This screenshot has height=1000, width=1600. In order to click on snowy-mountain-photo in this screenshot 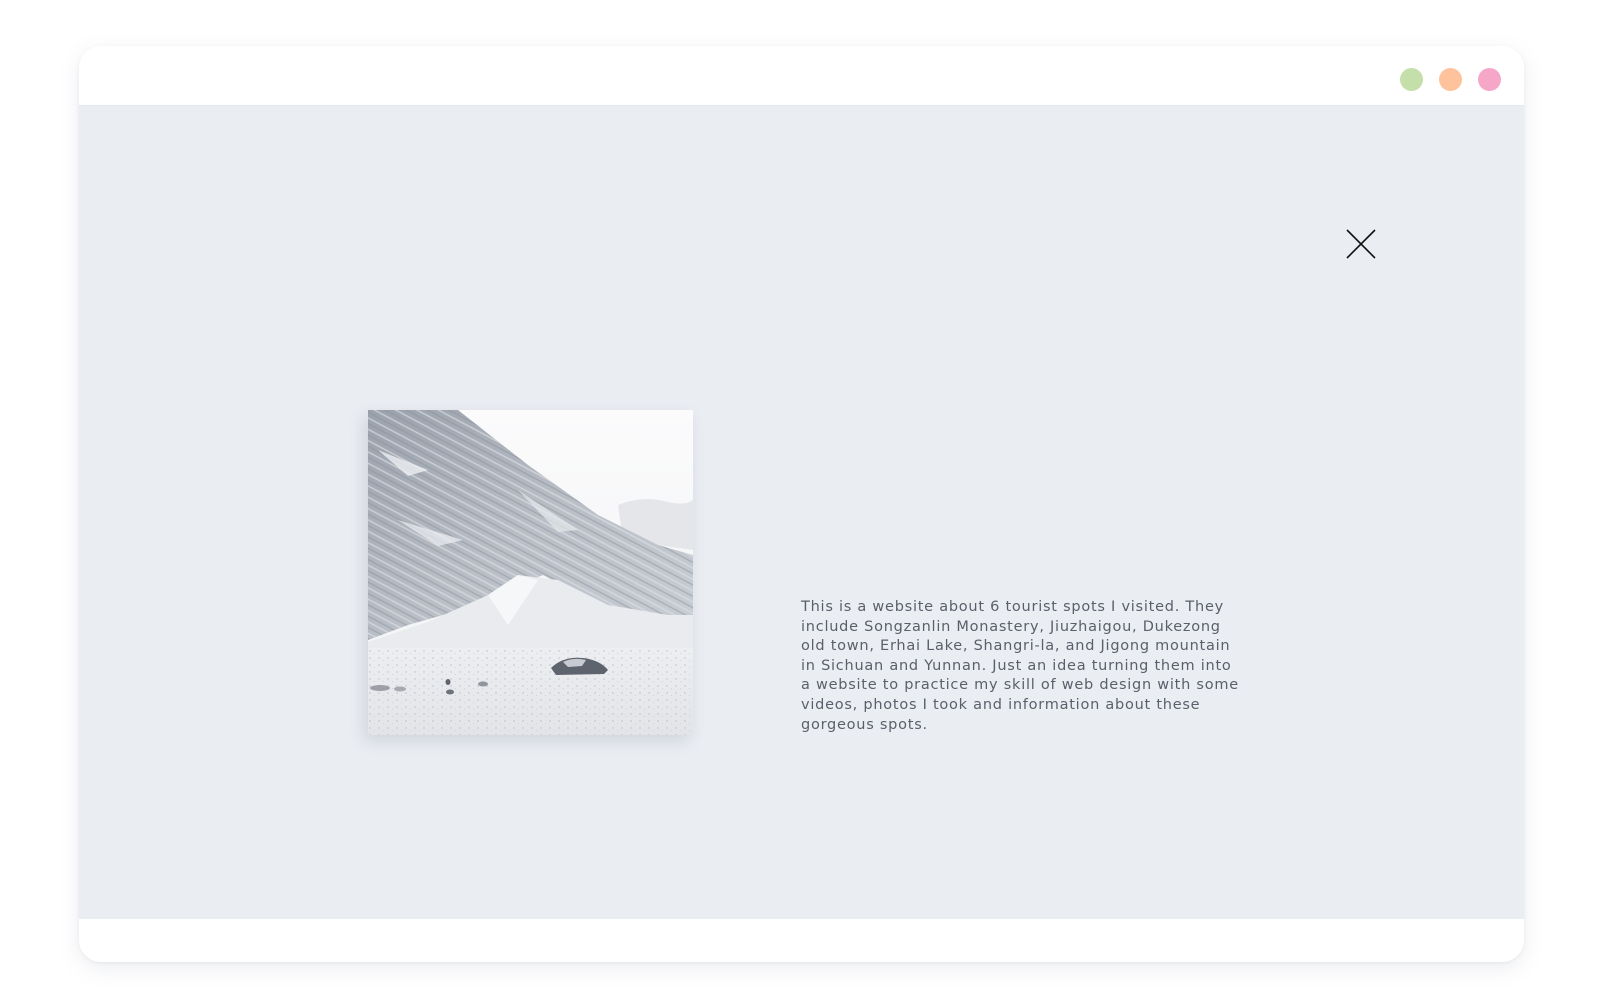, I will do `click(530, 572)`.